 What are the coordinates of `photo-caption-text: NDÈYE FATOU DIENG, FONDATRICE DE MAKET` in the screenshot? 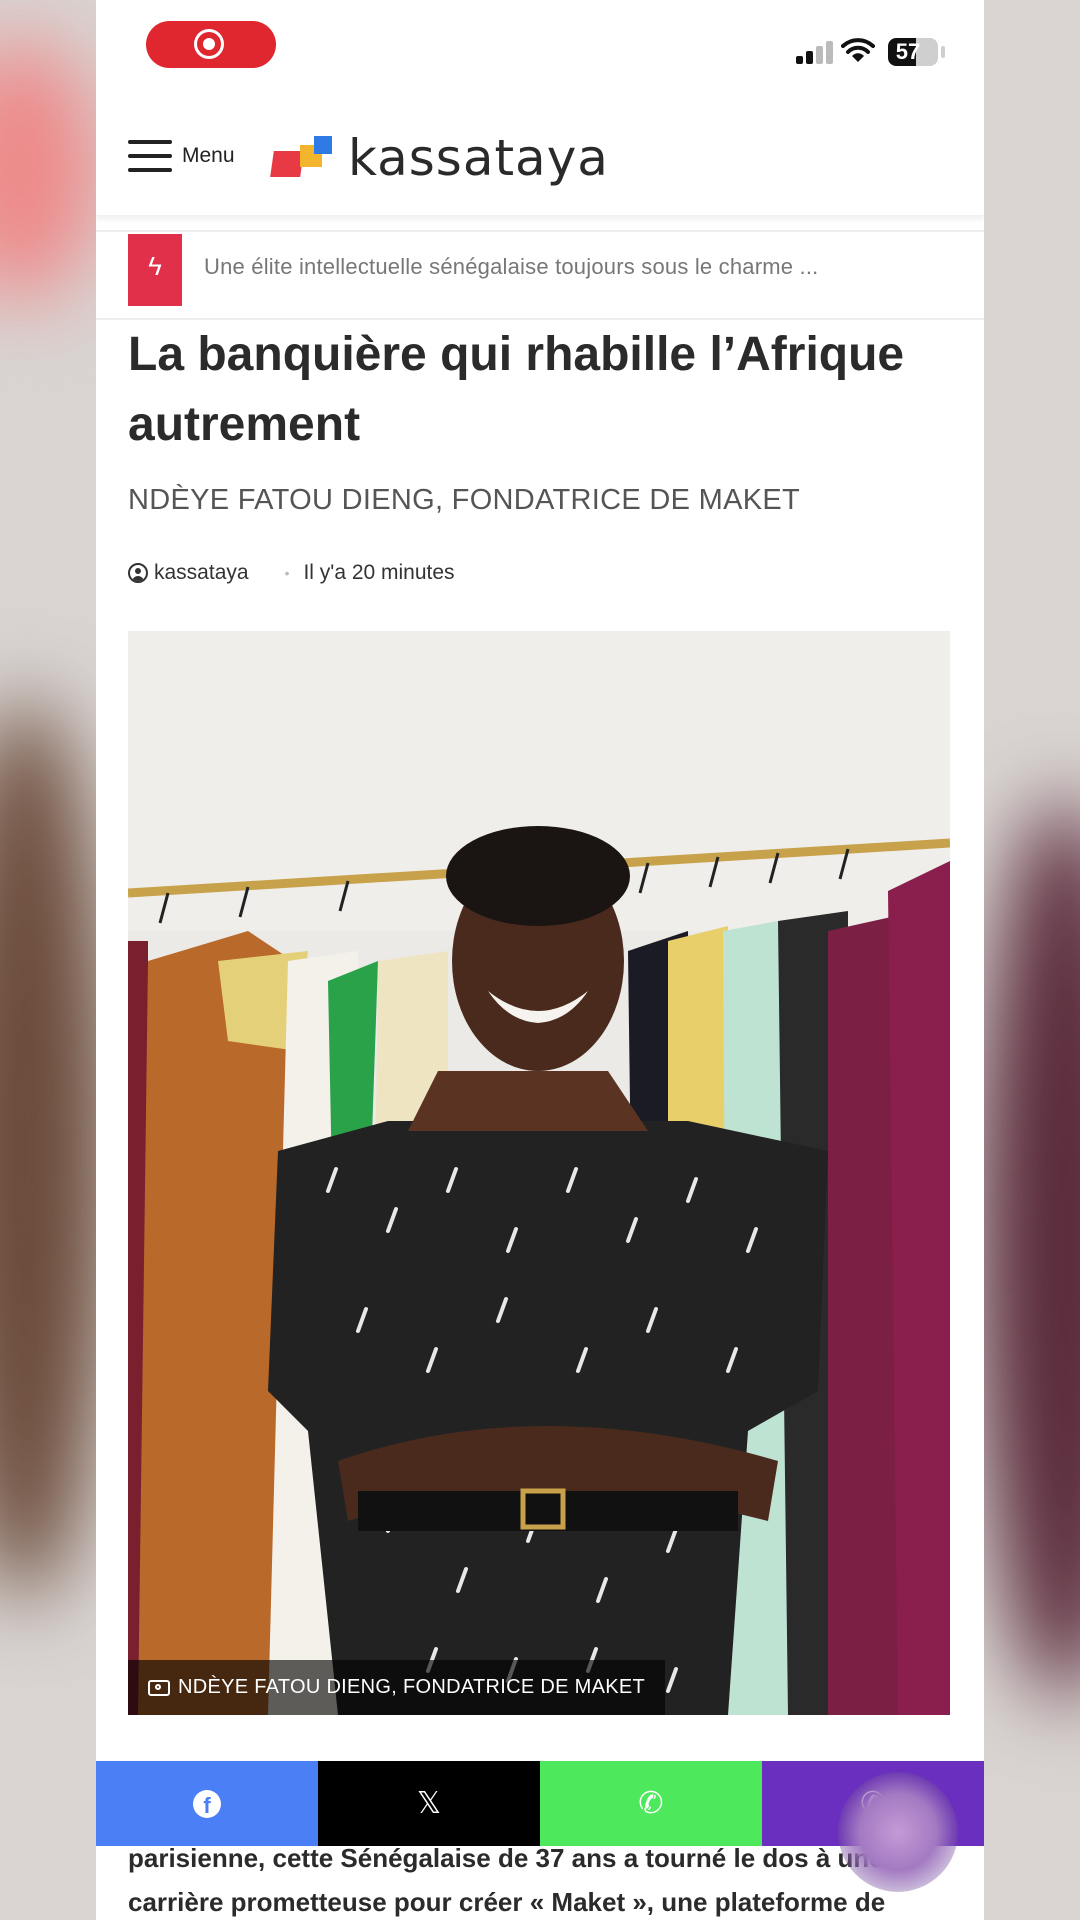 It's located at (412, 1687).